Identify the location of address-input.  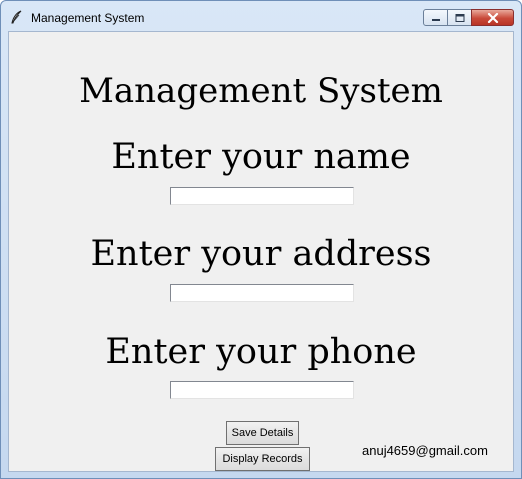
(262, 293).